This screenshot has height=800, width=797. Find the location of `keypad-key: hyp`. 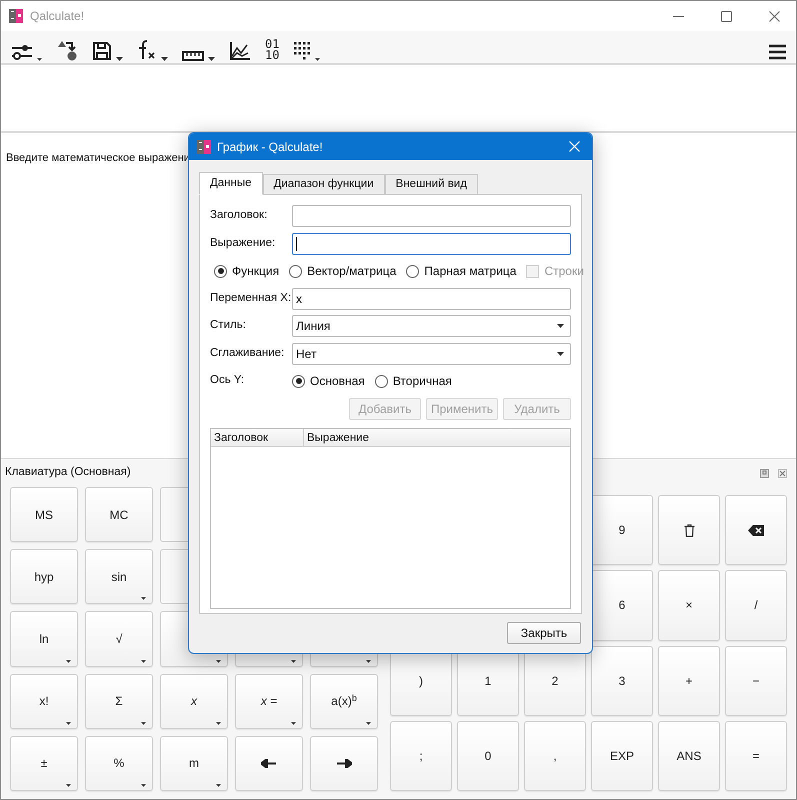

keypad-key: hyp is located at coordinates (44, 576).